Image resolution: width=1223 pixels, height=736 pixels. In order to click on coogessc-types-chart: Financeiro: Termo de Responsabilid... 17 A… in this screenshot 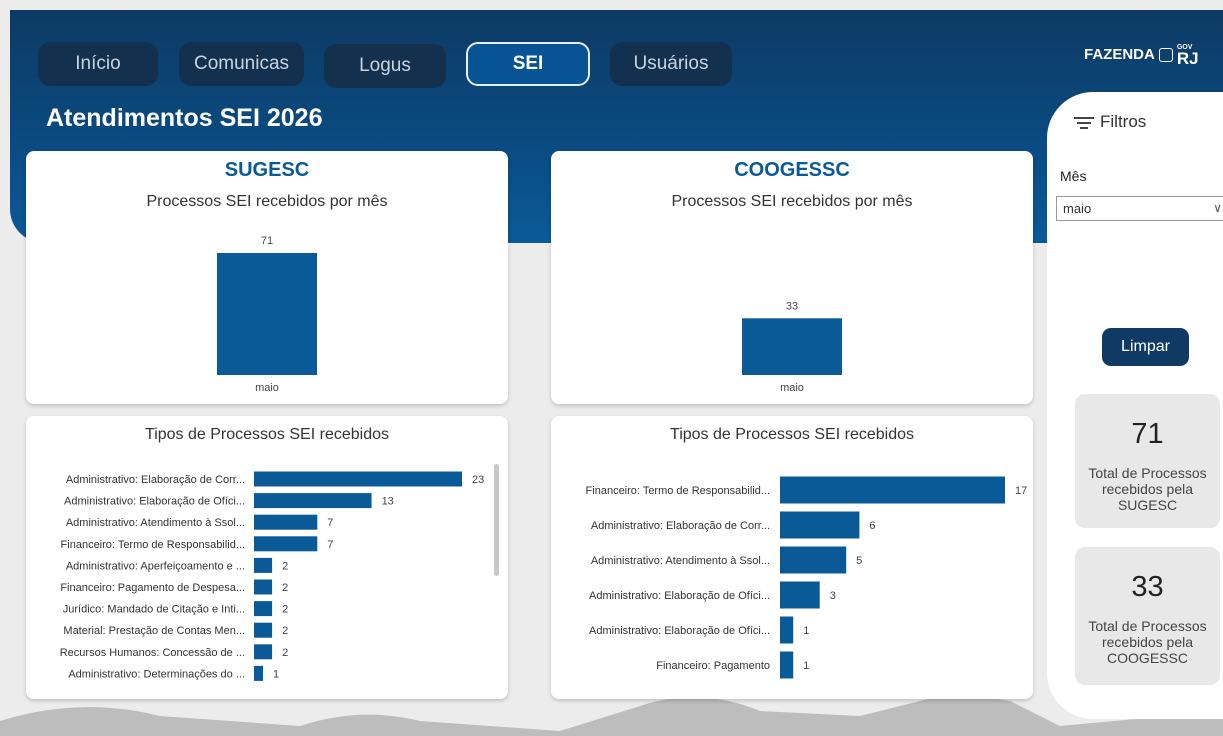, I will do `click(806, 577)`.